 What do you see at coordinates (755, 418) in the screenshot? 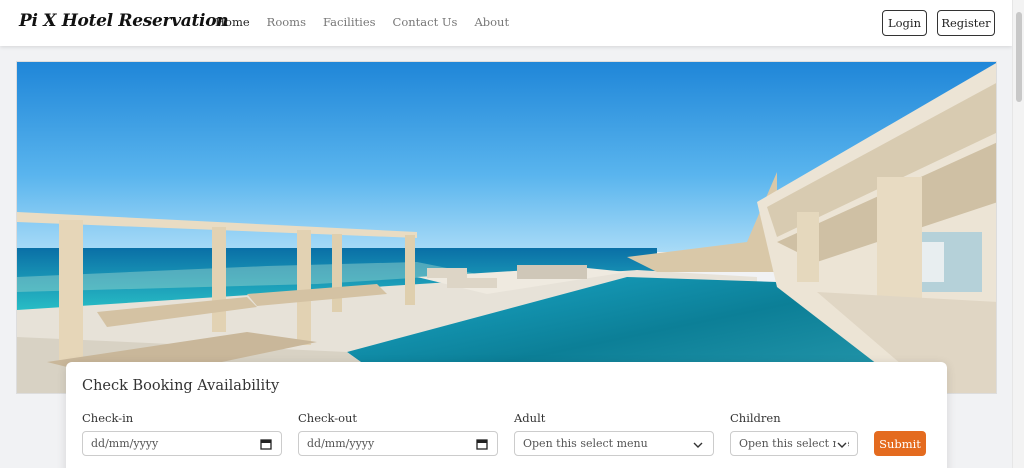
I see `children-label: Children` at bounding box center [755, 418].